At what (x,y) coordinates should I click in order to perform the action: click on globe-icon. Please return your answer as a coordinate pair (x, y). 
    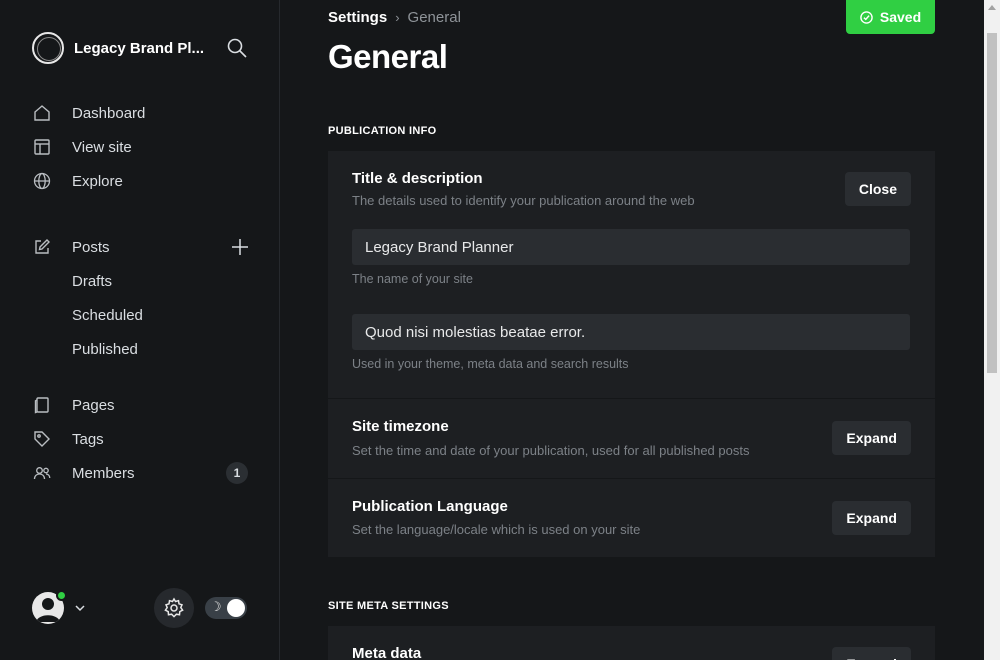
    Looking at the image, I should click on (42, 181).